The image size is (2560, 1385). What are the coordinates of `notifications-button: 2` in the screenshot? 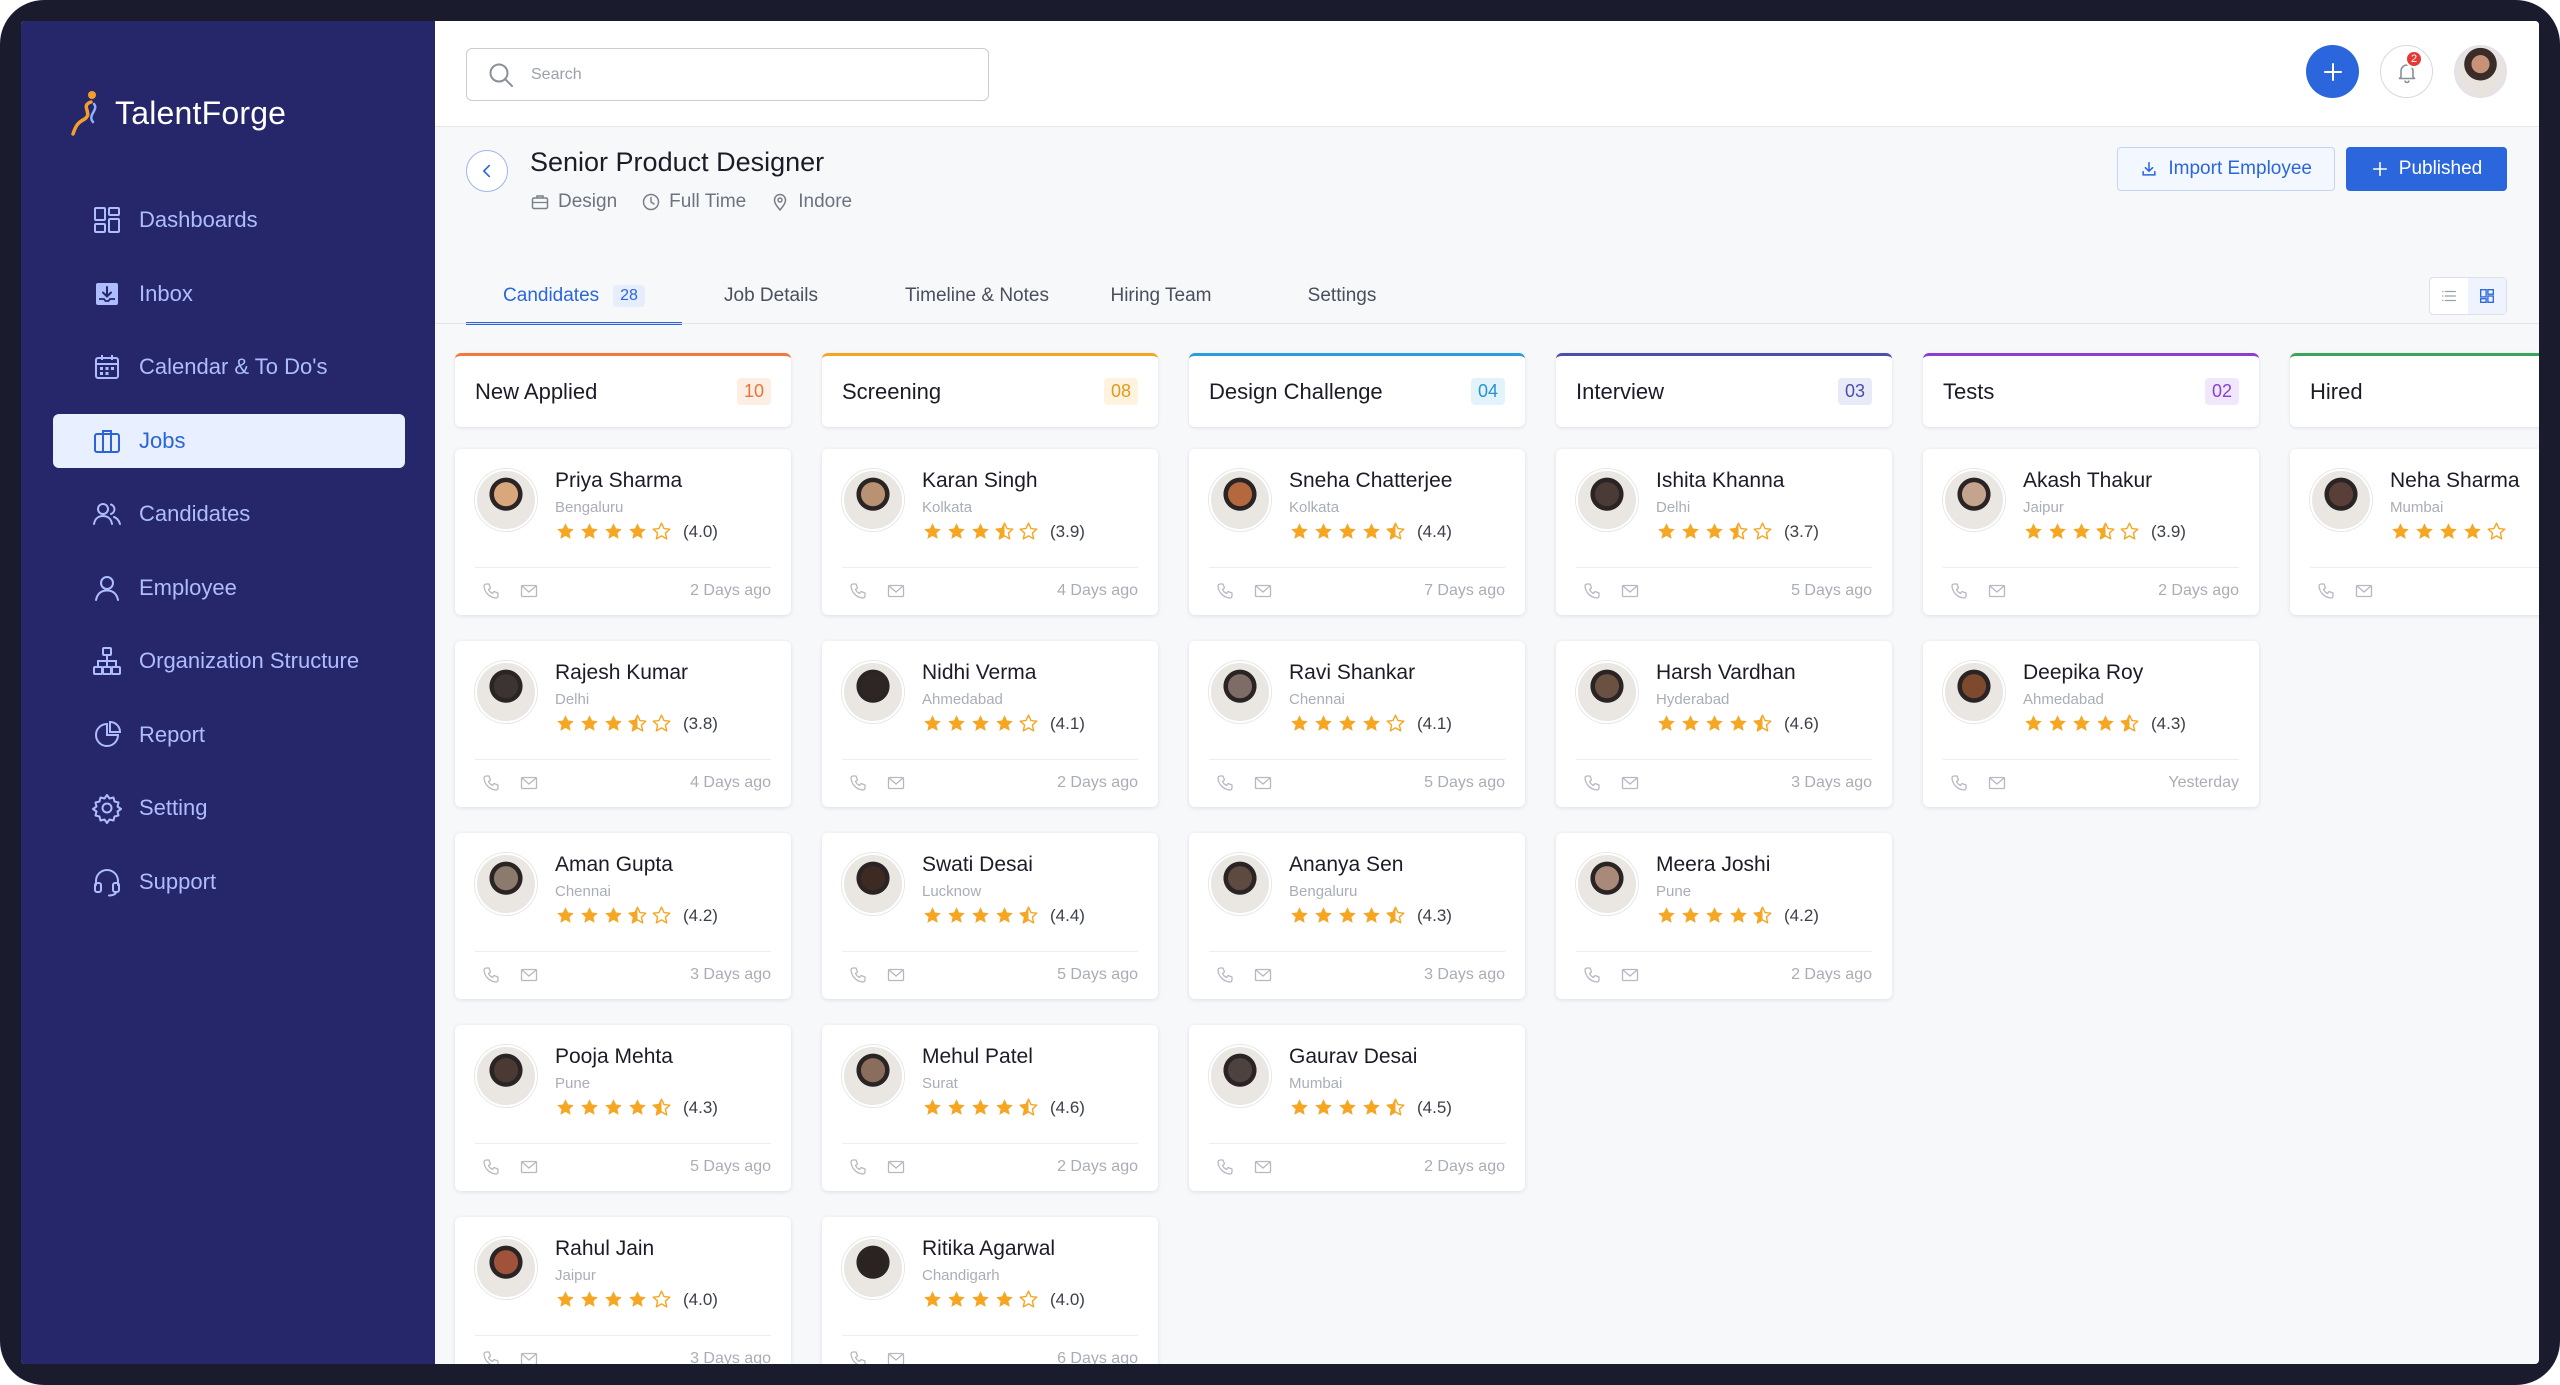 It's located at (2406, 71).